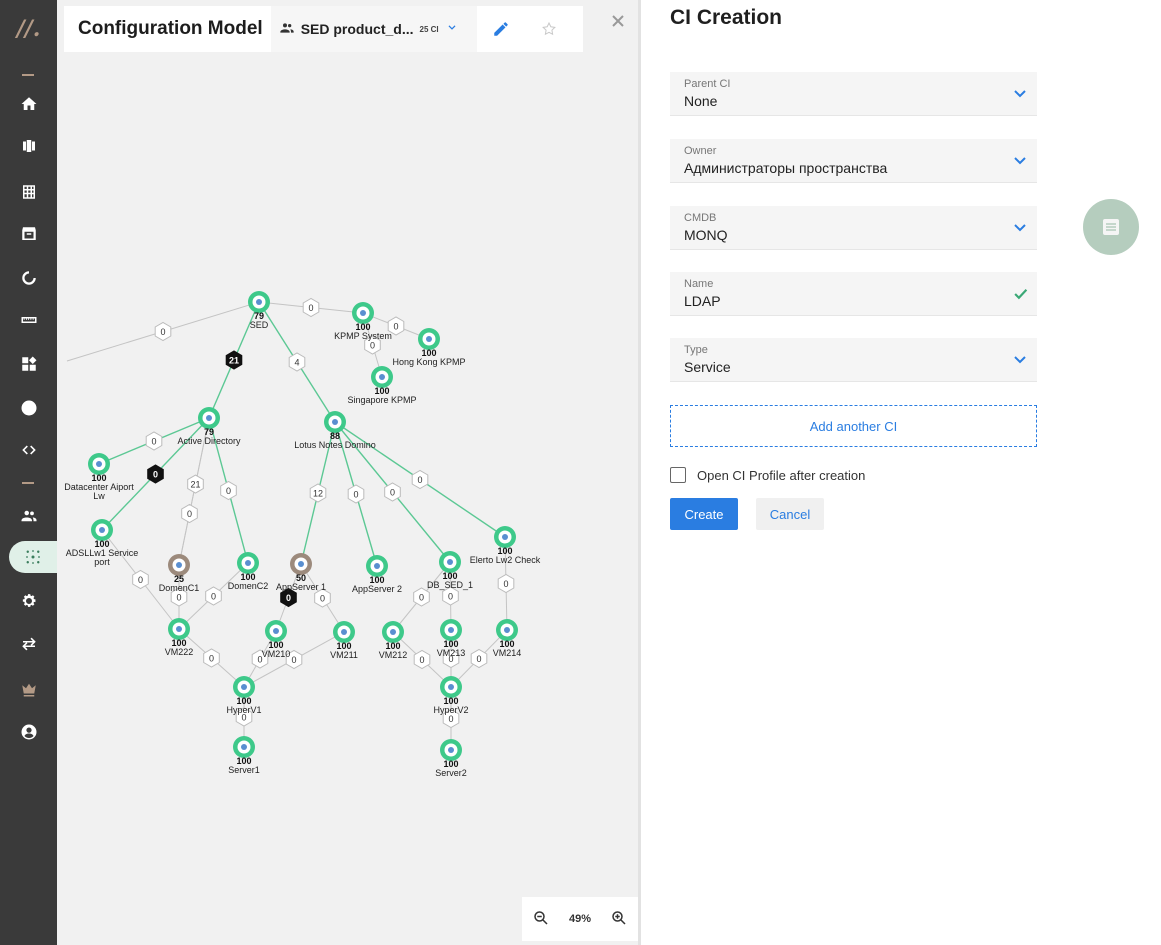 The height and width of the screenshot is (945, 1161). I want to click on type-select: Type Service, so click(853, 360).